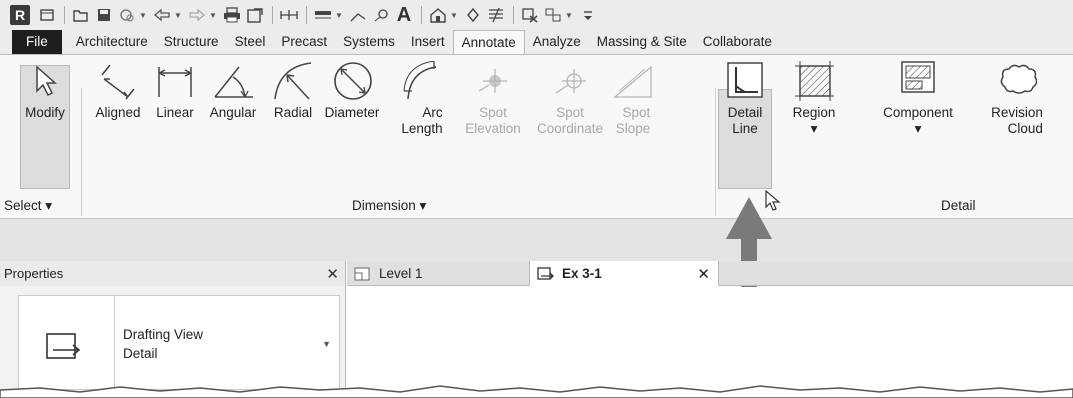  Describe the element at coordinates (47, 15) in the screenshot. I see `recent-files-icon` at that location.